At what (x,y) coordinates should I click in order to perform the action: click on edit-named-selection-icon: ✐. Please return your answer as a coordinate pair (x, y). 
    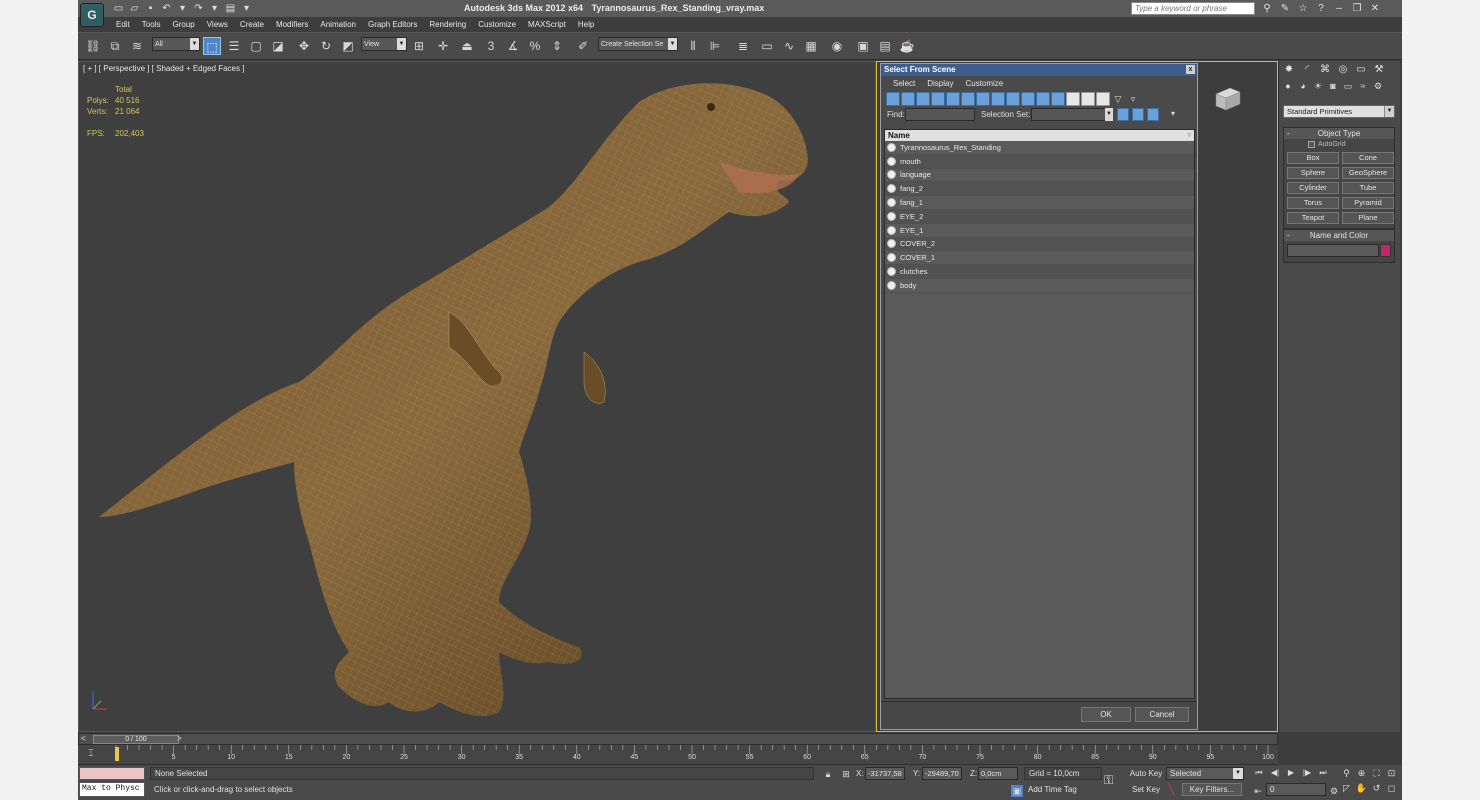
    Looking at the image, I should click on (583, 46).